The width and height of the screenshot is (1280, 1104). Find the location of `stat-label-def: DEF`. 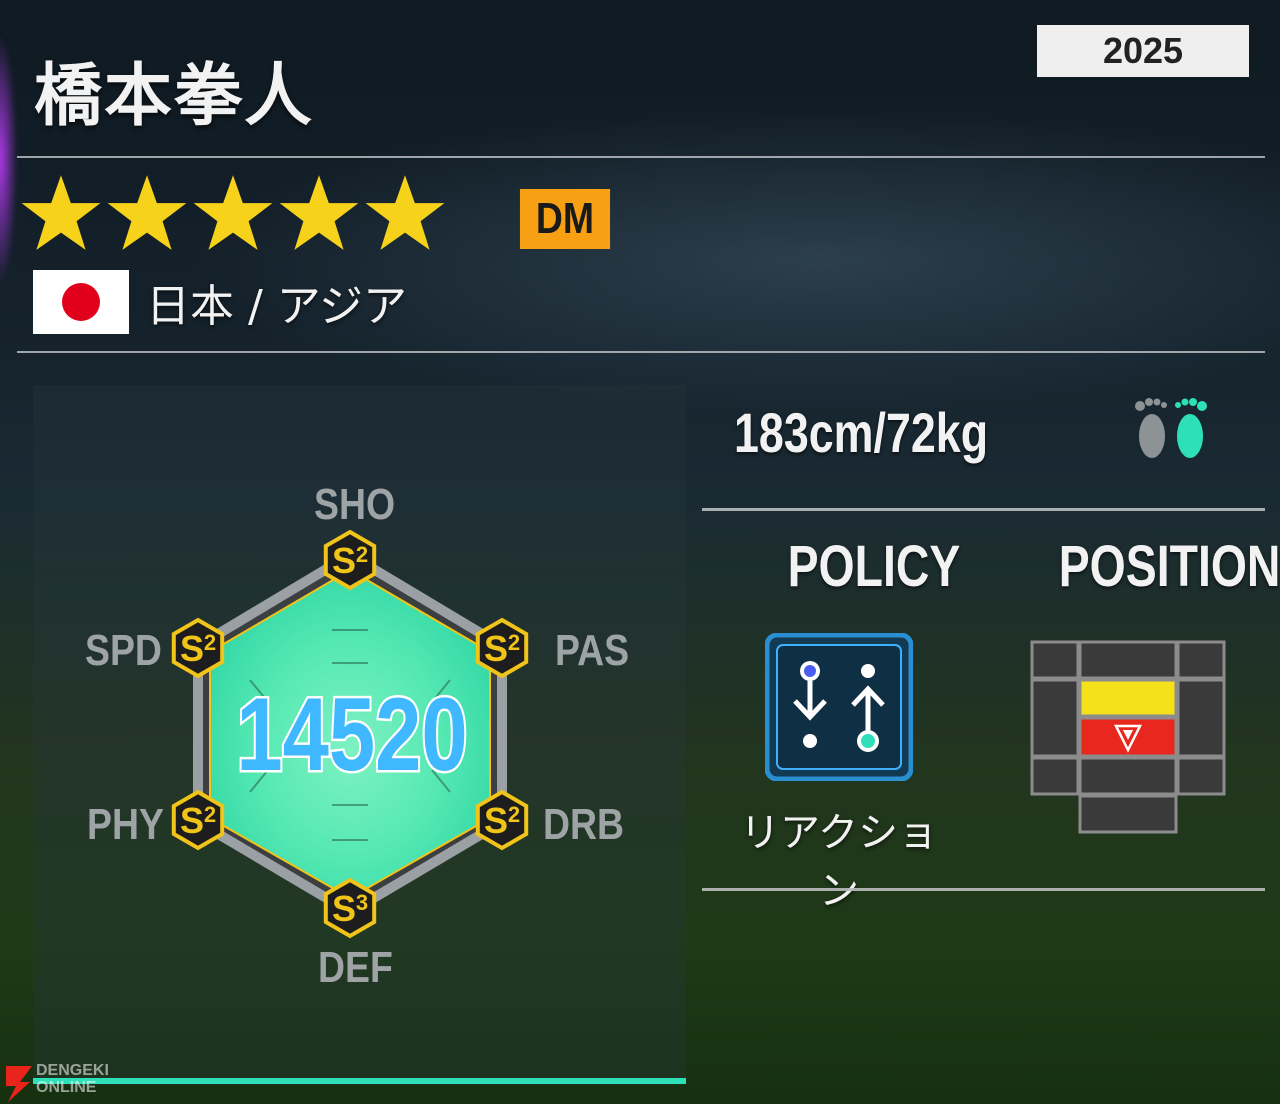

stat-label-def: DEF is located at coordinates (355, 967).